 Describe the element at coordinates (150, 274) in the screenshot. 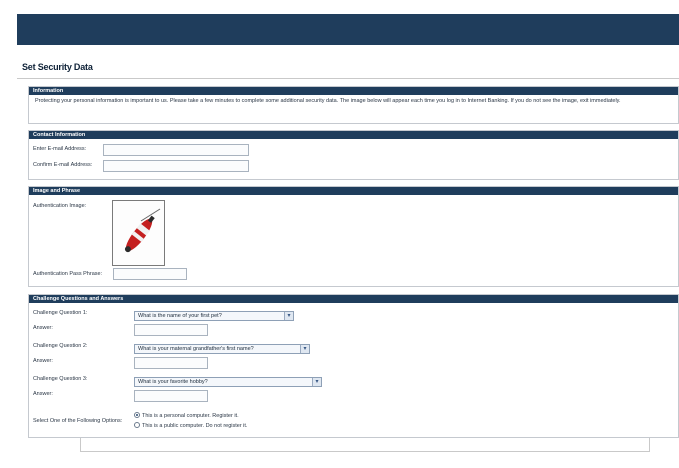

I see `pass-phrase-field` at that location.